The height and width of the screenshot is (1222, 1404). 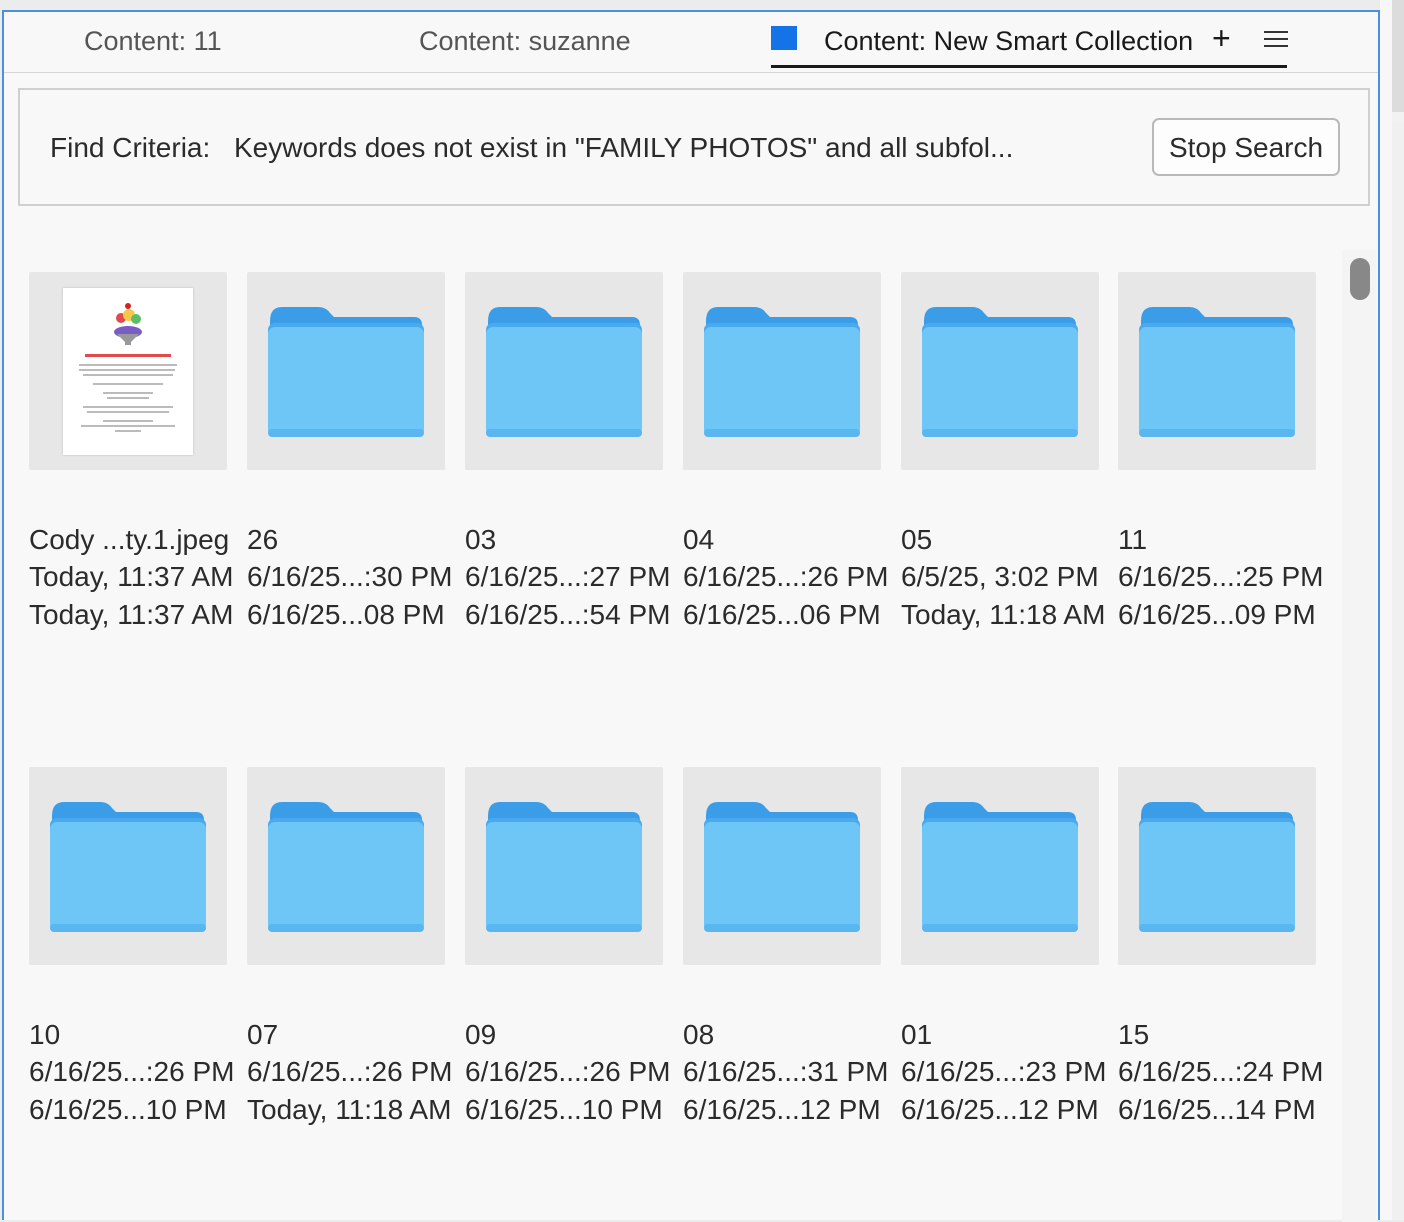 What do you see at coordinates (131, 614) in the screenshot?
I see `item-date-created: Today, 11:37 AM` at bounding box center [131, 614].